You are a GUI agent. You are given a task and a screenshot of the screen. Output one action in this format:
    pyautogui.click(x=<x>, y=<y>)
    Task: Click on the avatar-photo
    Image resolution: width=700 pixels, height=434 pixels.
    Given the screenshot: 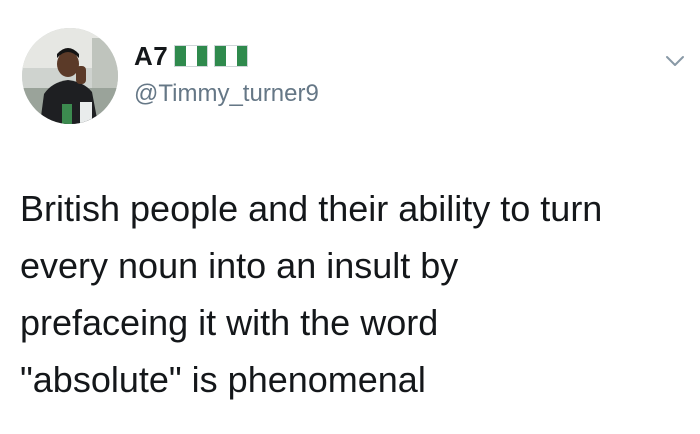 What is the action you would take?
    pyautogui.click(x=70, y=76)
    